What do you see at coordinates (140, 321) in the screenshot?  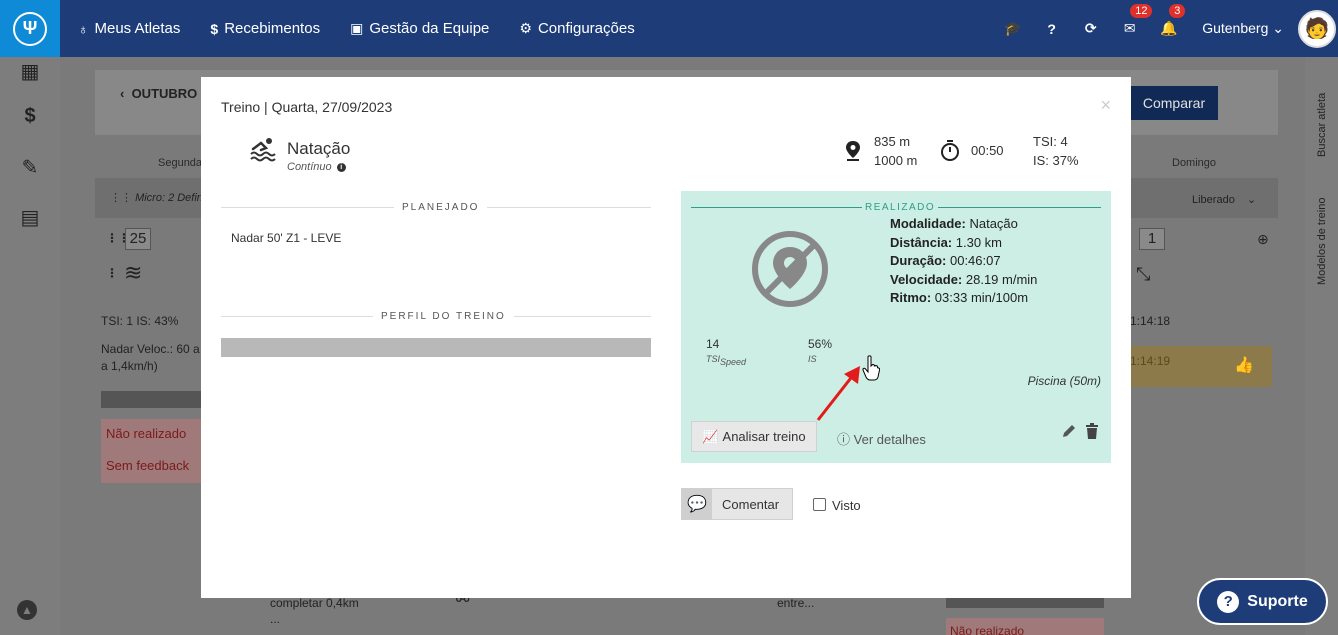 I see `tsi-text: TSI: 1 IS: 43%` at bounding box center [140, 321].